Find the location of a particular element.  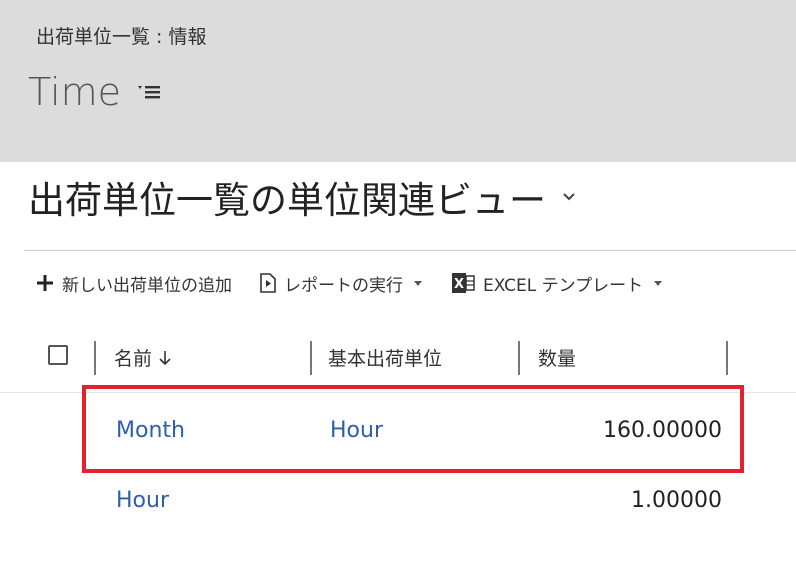

record-title: Time is located at coordinates (94, 92).